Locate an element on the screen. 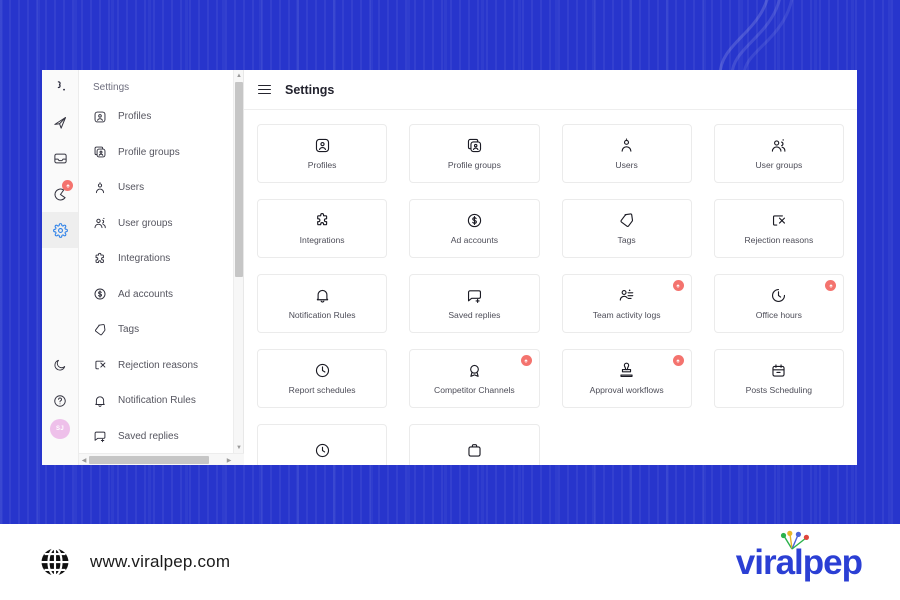 This screenshot has width=900, height=600. settings-card-label: Notification Rules is located at coordinates (322, 315).